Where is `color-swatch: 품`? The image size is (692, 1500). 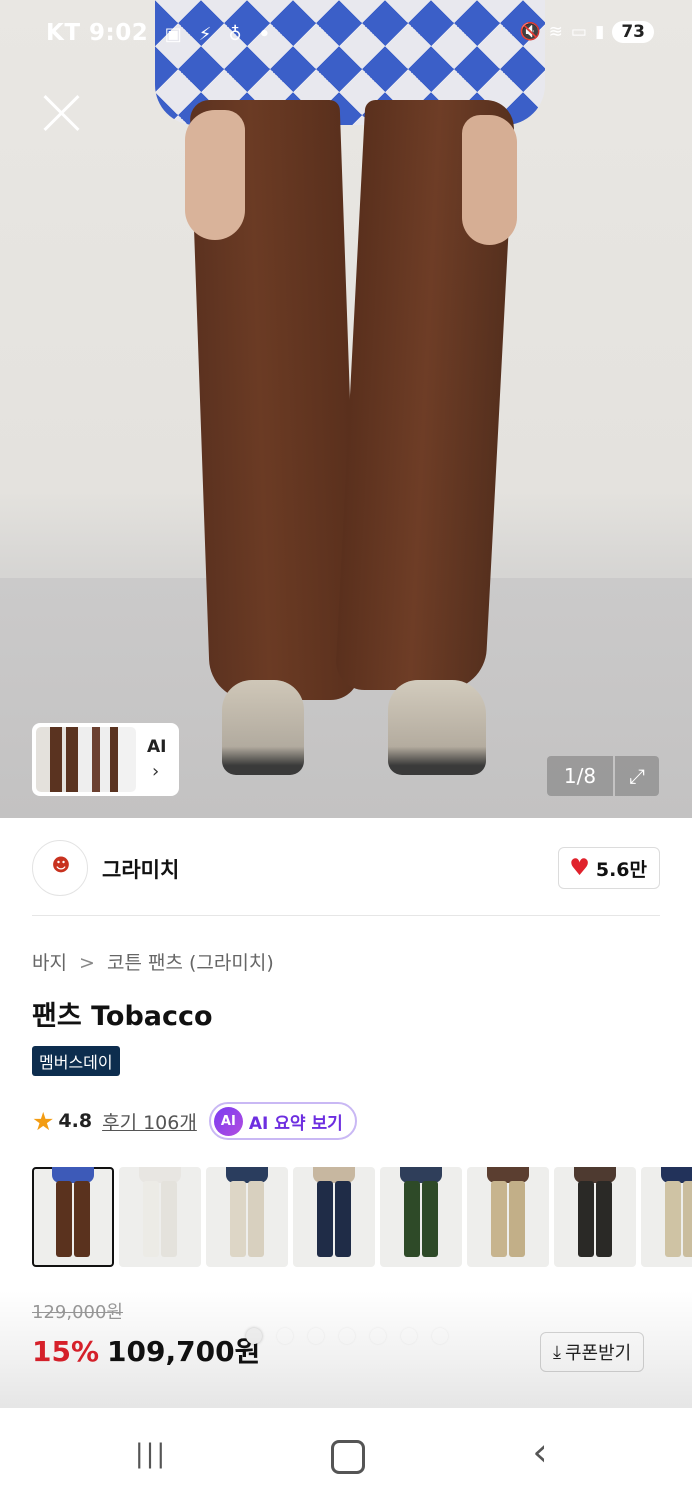
color-swatch: 품 is located at coordinates (666, 1217).